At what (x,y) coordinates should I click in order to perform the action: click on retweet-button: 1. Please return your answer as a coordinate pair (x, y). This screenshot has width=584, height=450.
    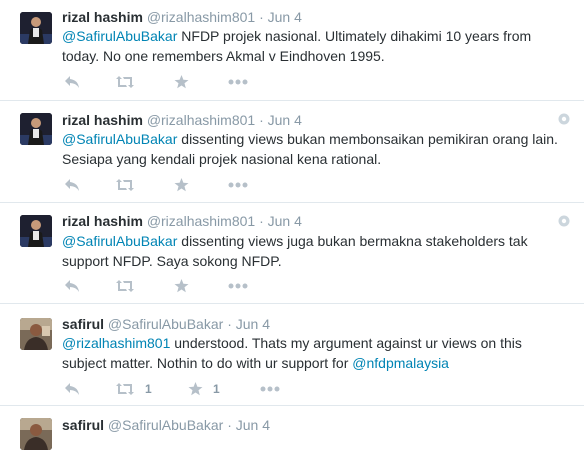
    Looking at the image, I should click on (133, 389).